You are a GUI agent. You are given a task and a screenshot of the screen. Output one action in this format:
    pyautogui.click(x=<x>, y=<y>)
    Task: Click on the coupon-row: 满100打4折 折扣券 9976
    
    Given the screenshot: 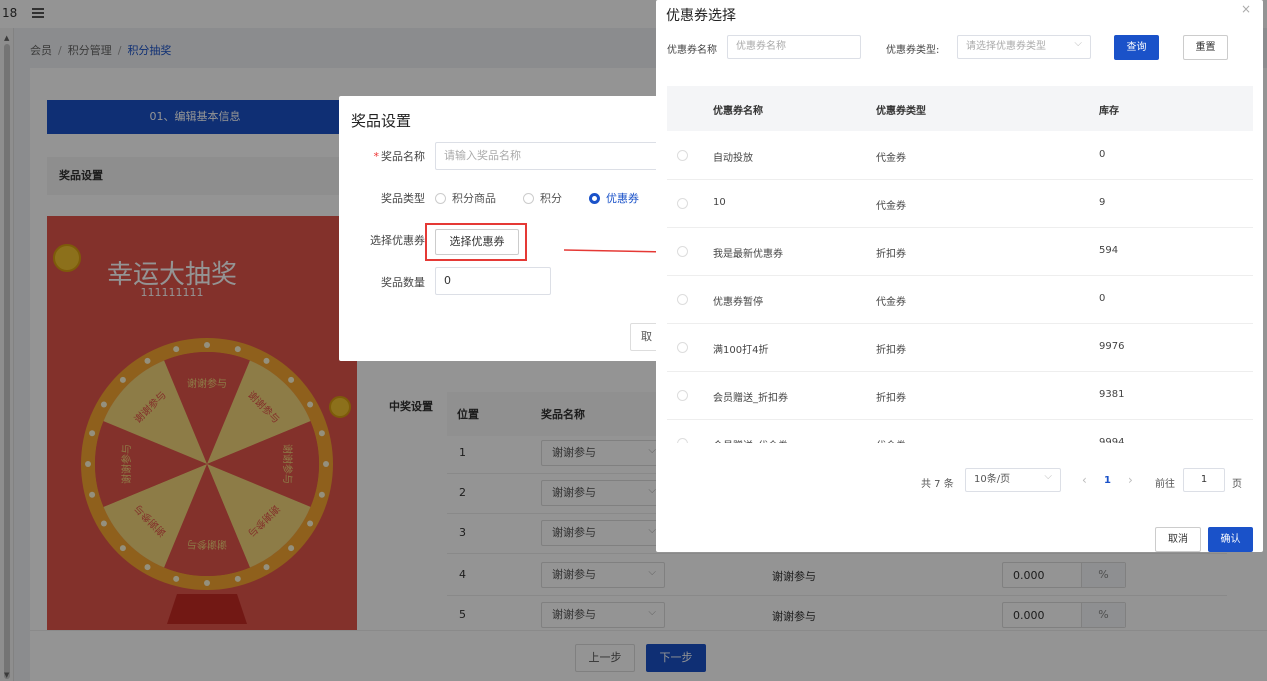 What is the action you would take?
    pyautogui.click(x=960, y=347)
    